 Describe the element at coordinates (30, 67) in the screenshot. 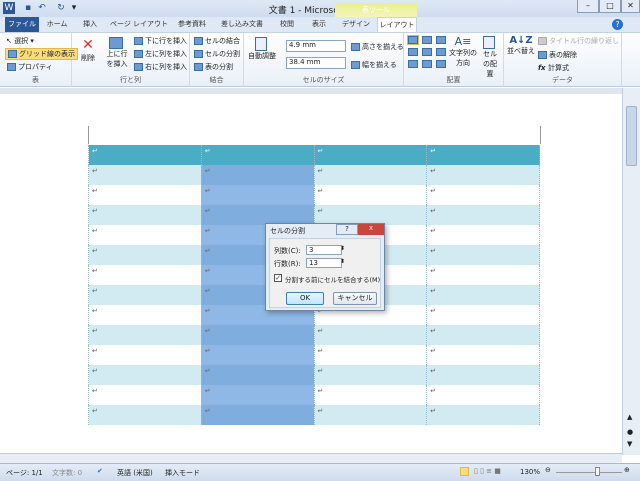

I see `properties-button: プロパティ` at that location.